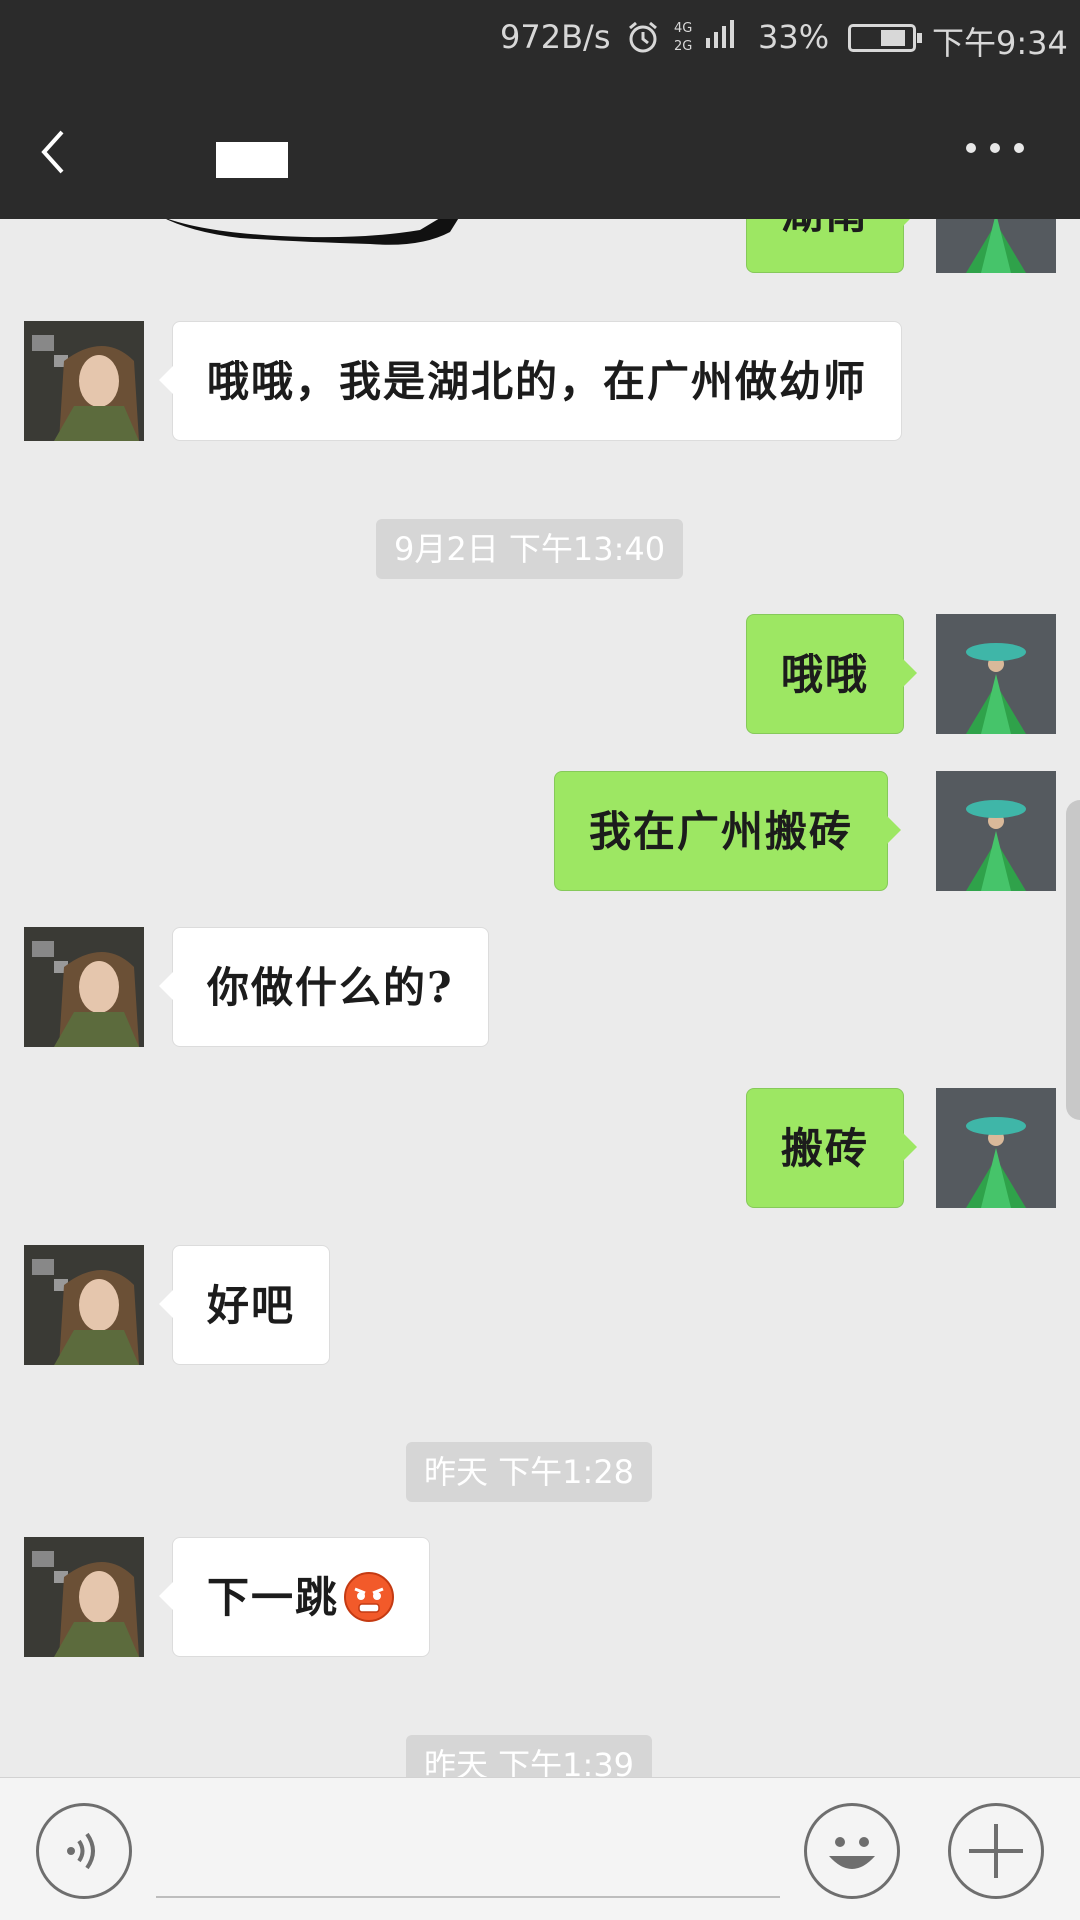 The width and height of the screenshot is (1080, 1920). I want to click on input-bar, so click(540, 1848).